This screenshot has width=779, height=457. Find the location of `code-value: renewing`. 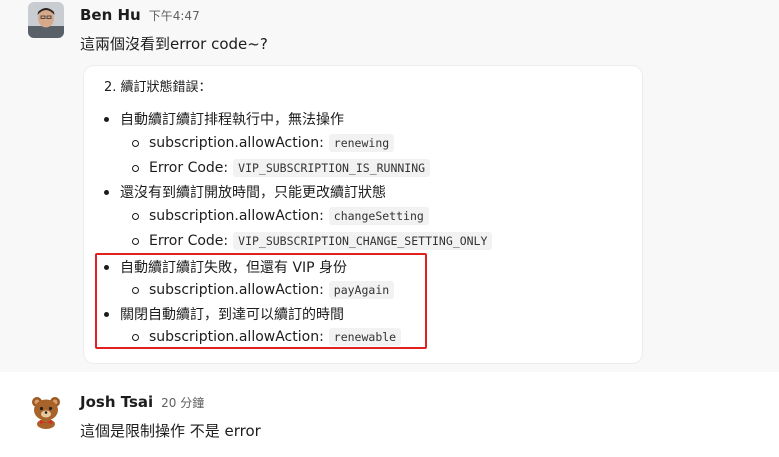

code-value: renewing is located at coordinates (361, 143).